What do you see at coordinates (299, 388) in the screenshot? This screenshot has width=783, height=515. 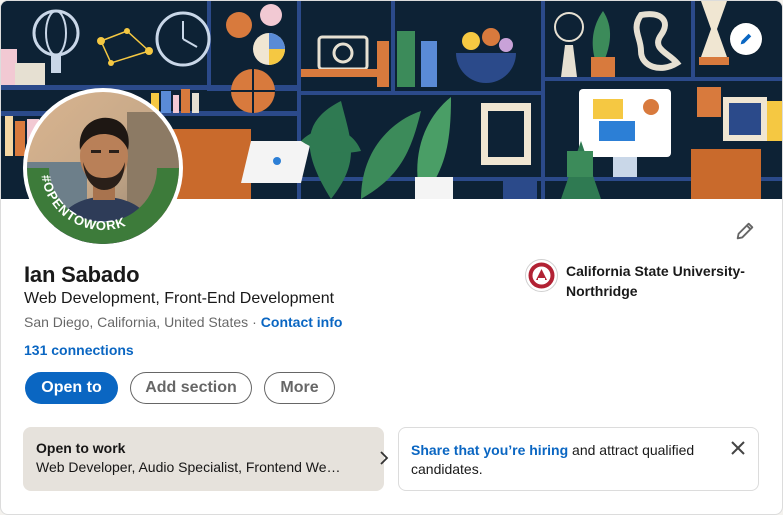 I see `more-button: More` at bounding box center [299, 388].